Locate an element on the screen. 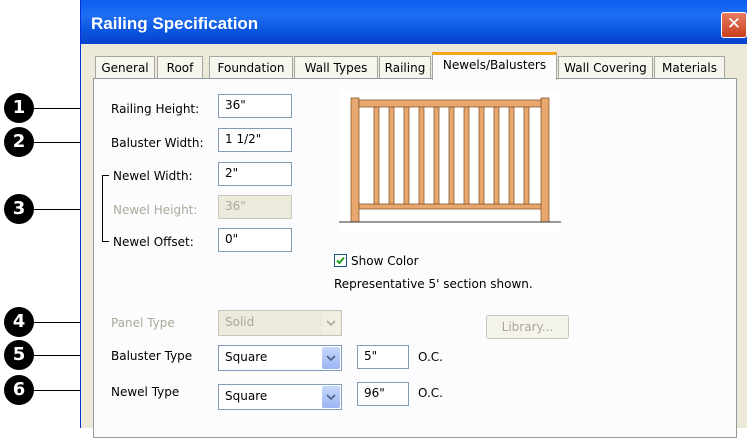  checkmark-icon is located at coordinates (340, 260).